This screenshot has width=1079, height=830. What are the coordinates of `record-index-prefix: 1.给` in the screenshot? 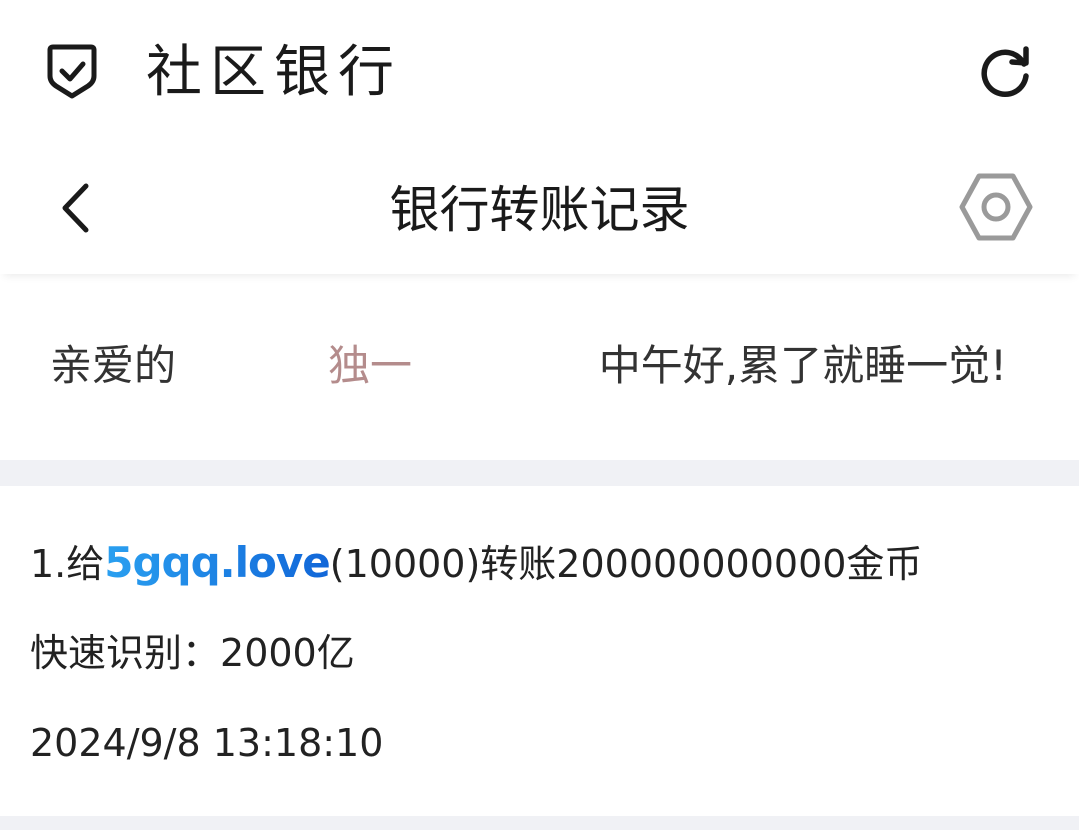 It's located at (67, 564).